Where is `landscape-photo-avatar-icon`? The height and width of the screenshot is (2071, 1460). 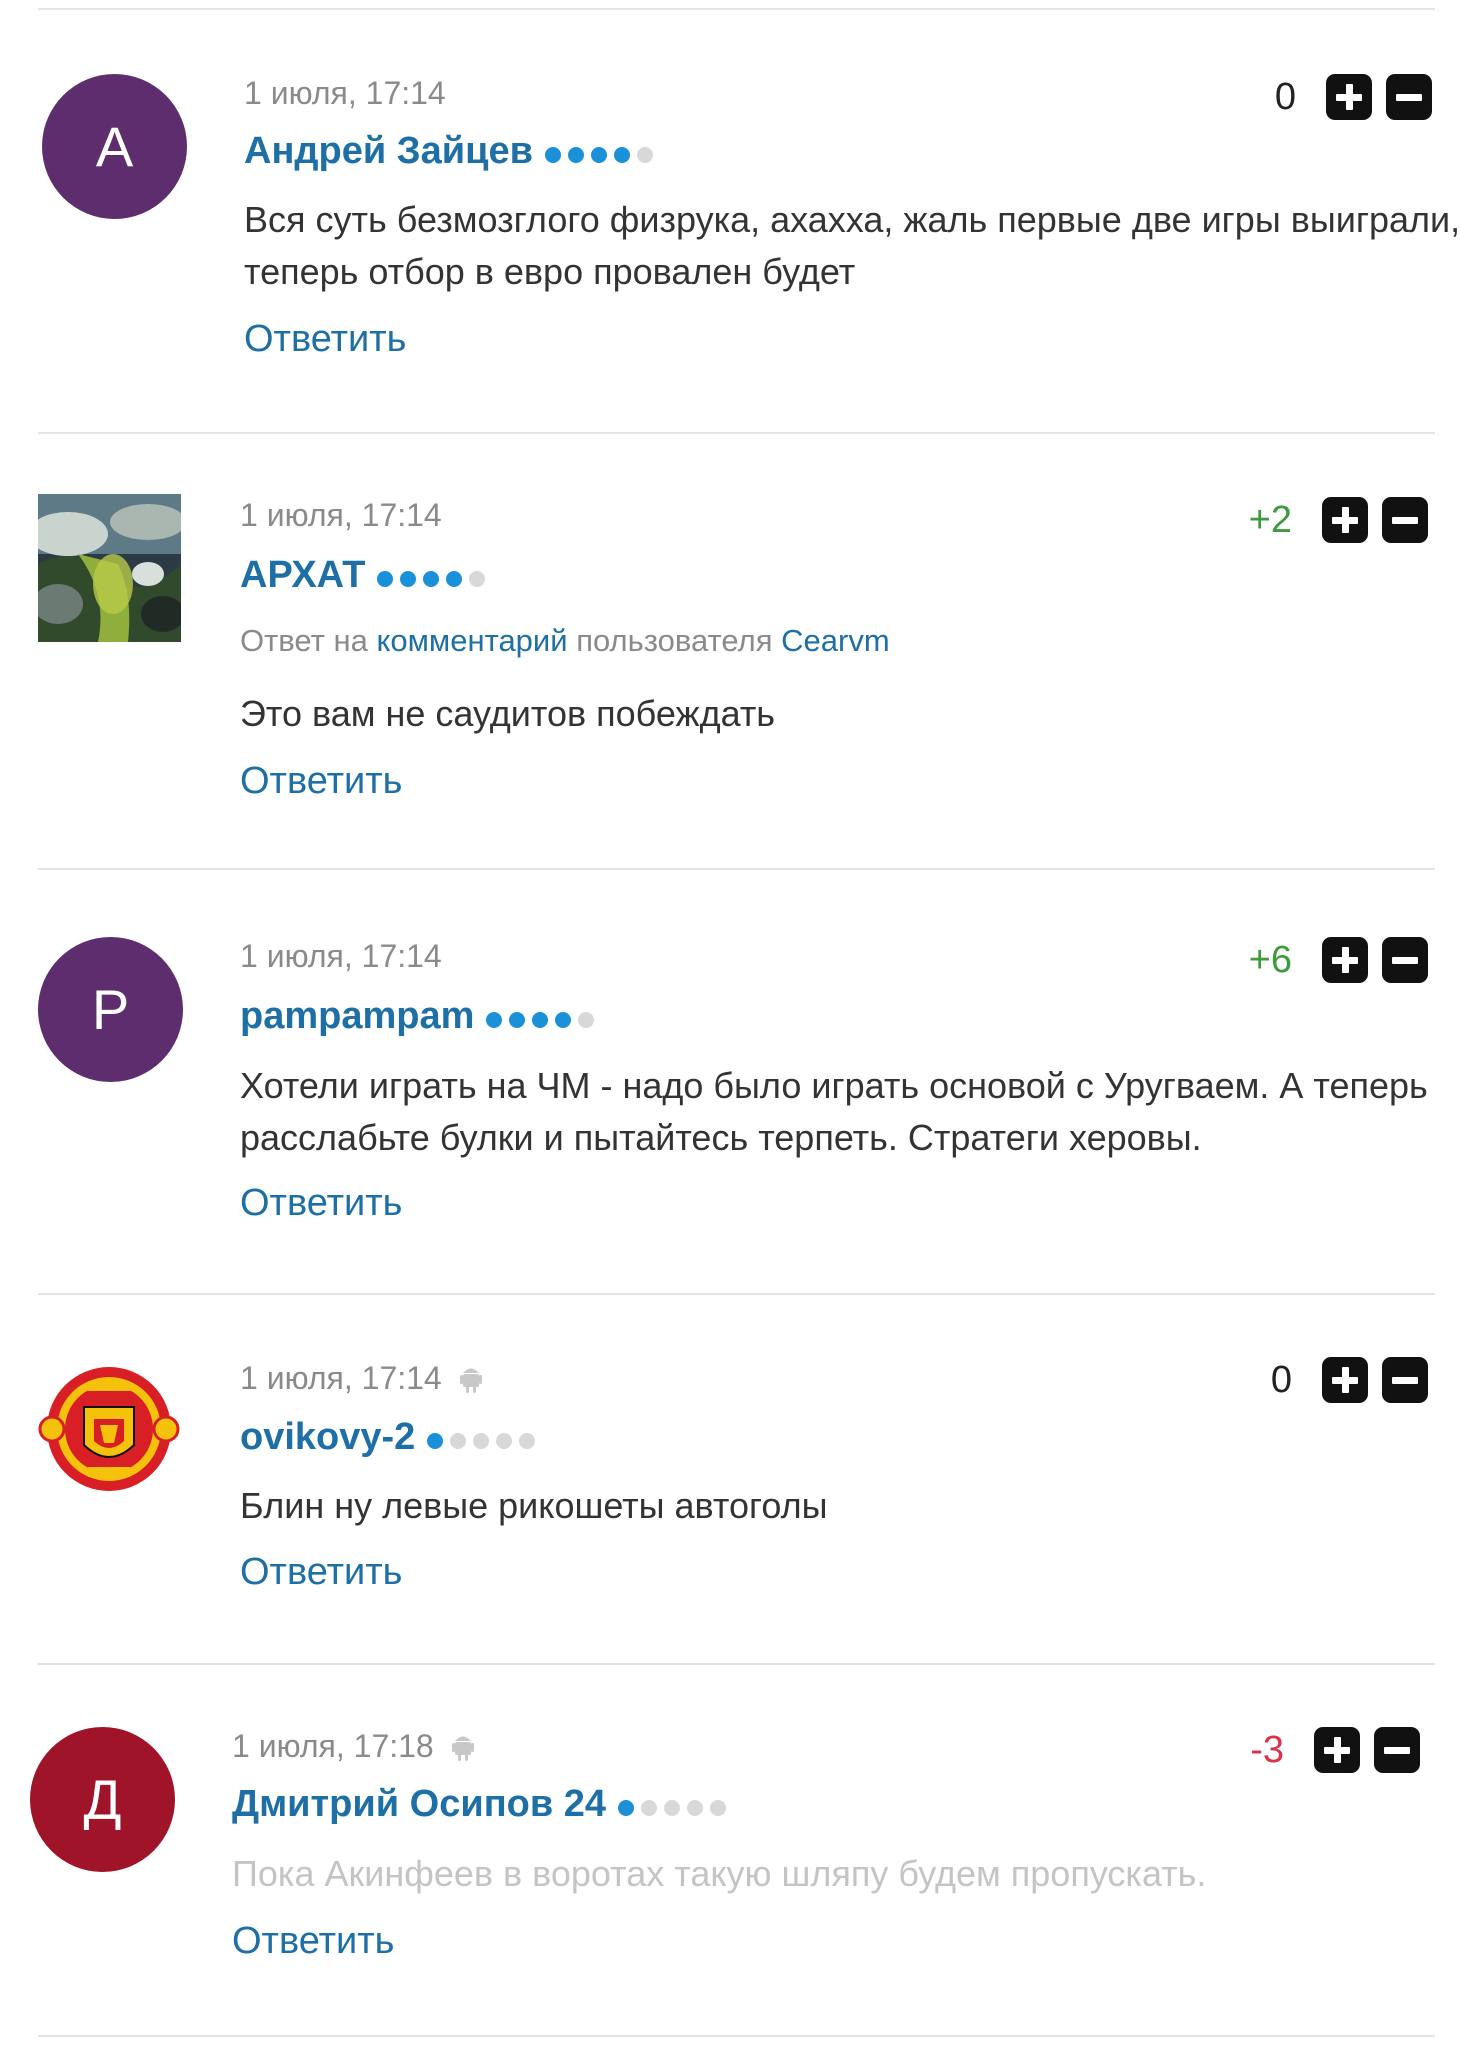 landscape-photo-avatar-icon is located at coordinates (109, 568).